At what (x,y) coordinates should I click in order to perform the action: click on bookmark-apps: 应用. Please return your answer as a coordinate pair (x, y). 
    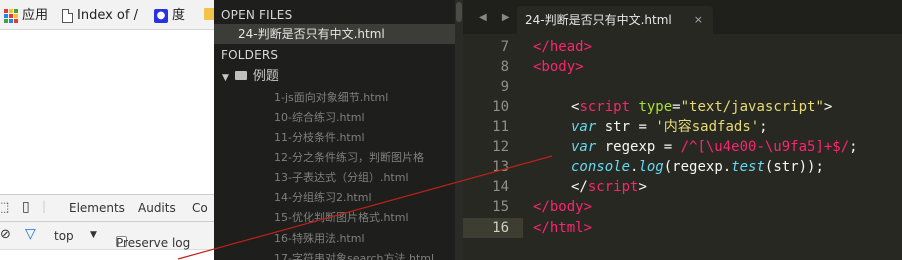
    Looking at the image, I should click on (26, 16).